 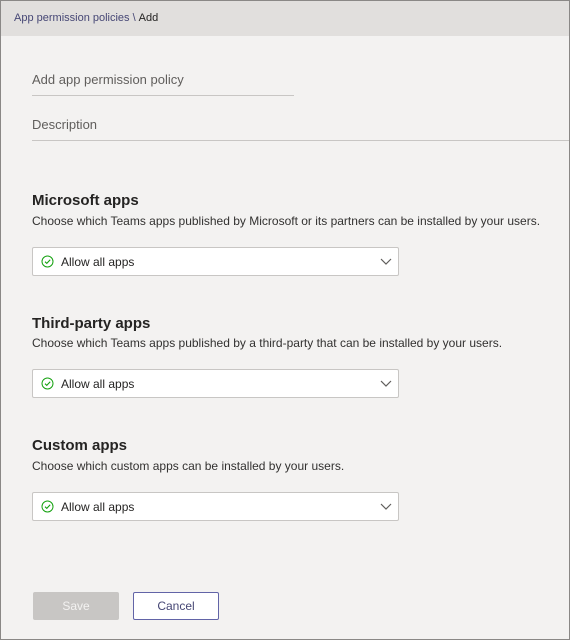 What do you see at coordinates (72, 18) in the screenshot?
I see `breadcrumb-parent-link: App permission policies` at bounding box center [72, 18].